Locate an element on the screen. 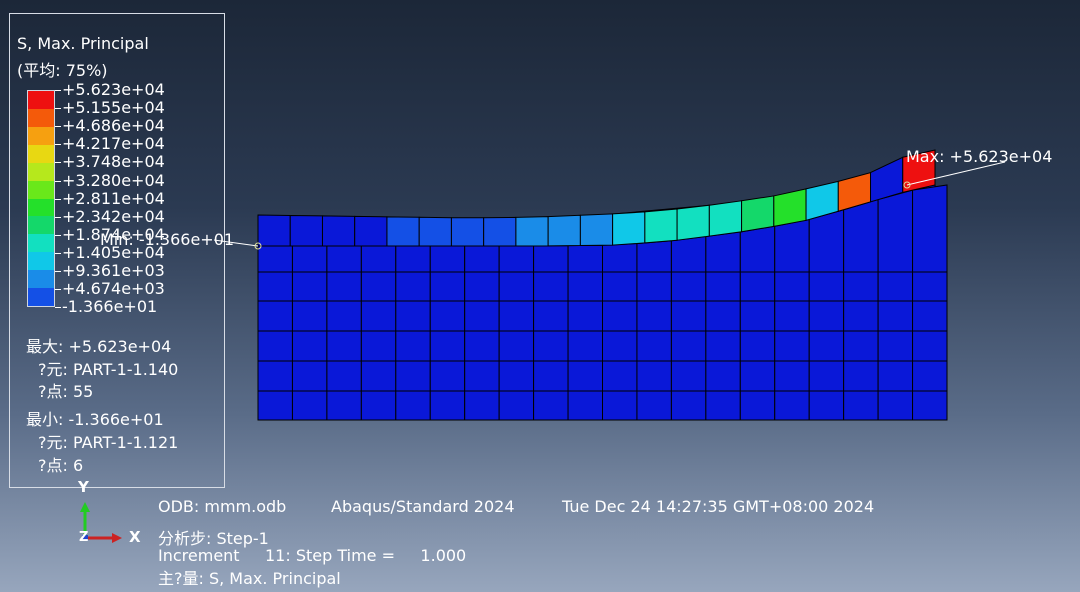 The height and width of the screenshot is (592, 1080). footer-timestamp: Tue Dec 24 14:27:35 GMT+08:00 2024 is located at coordinates (718, 506).